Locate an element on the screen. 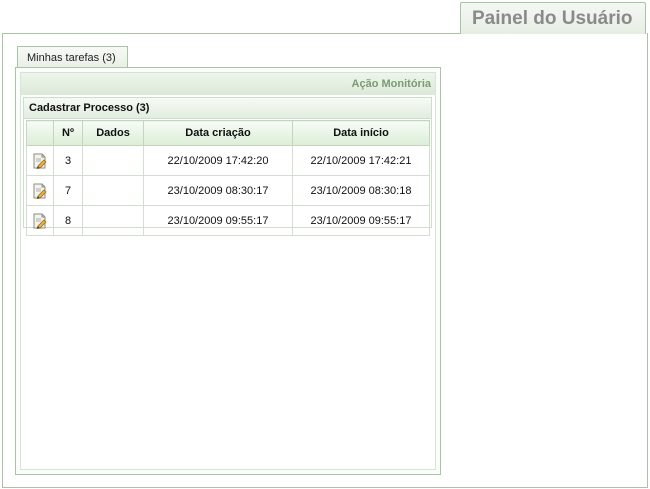 This screenshot has height=489, width=650. row-data-inicio: 22/10/2009 17:42:21 is located at coordinates (361, 160).